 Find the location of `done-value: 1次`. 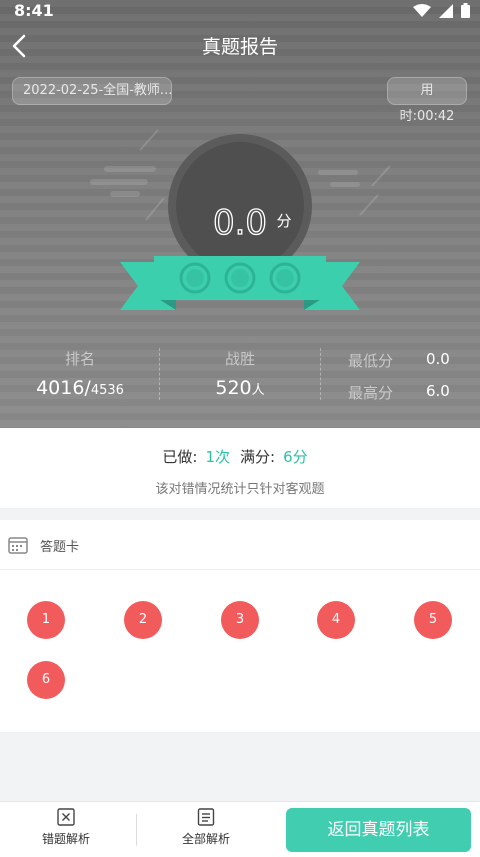

done-value: 1次 is located at coordinates (217, 457).